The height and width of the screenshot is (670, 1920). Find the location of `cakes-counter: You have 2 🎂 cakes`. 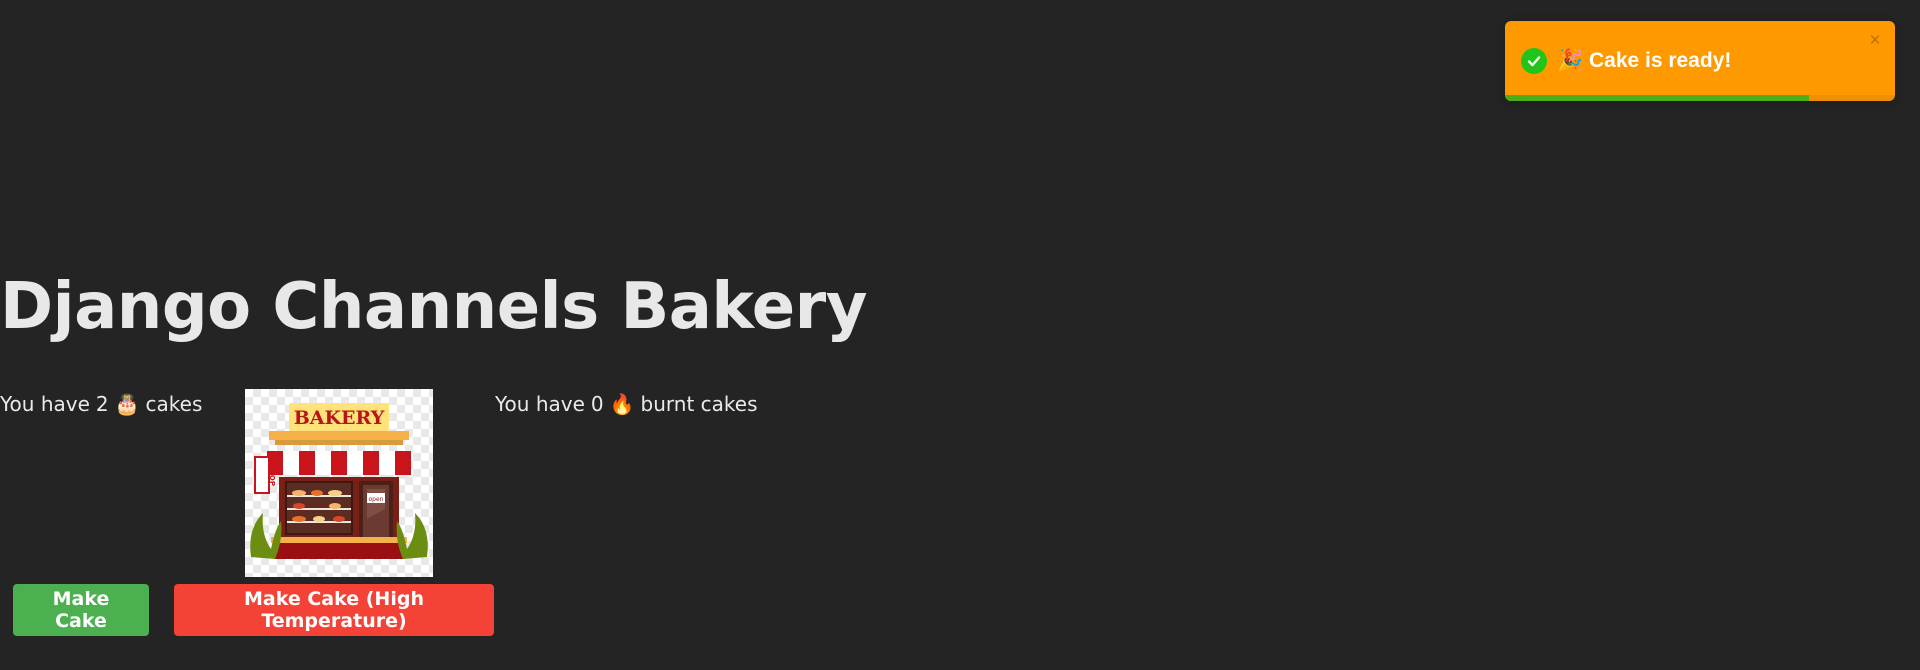

cakes-counter: You have 2 🎂 cakes is located at coordinates (101, 404).